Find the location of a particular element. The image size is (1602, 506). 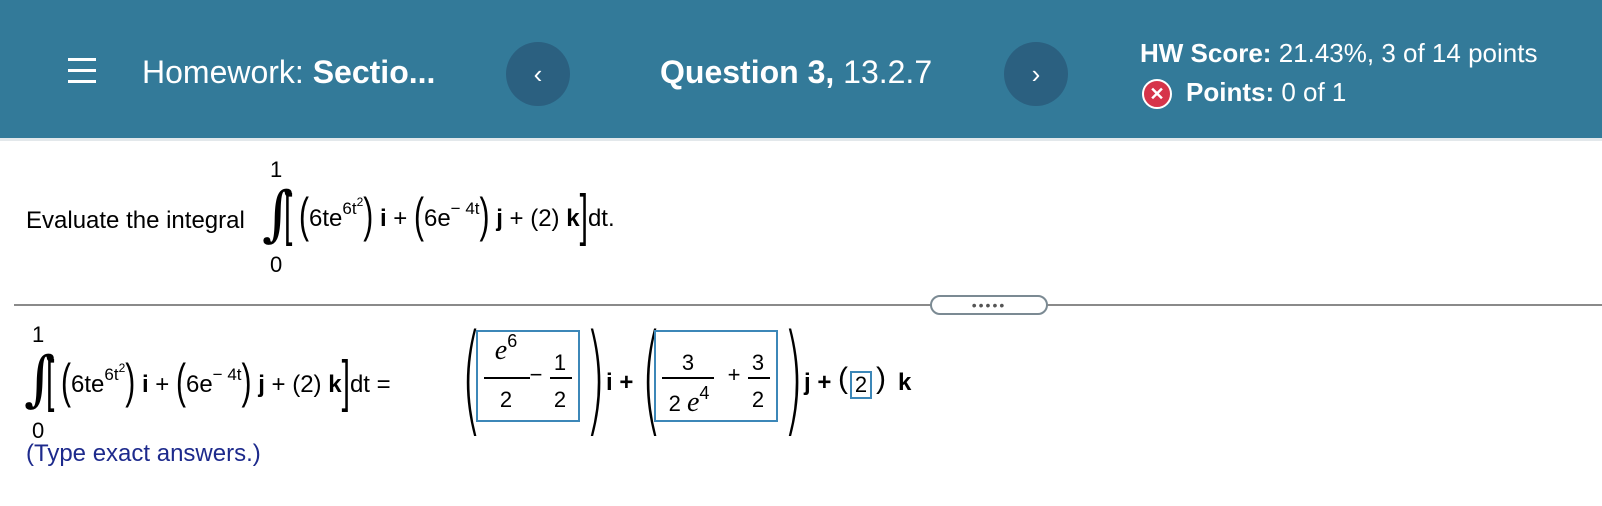

question-prompt: Evaluate the integral is located at coordinates (135, 220).